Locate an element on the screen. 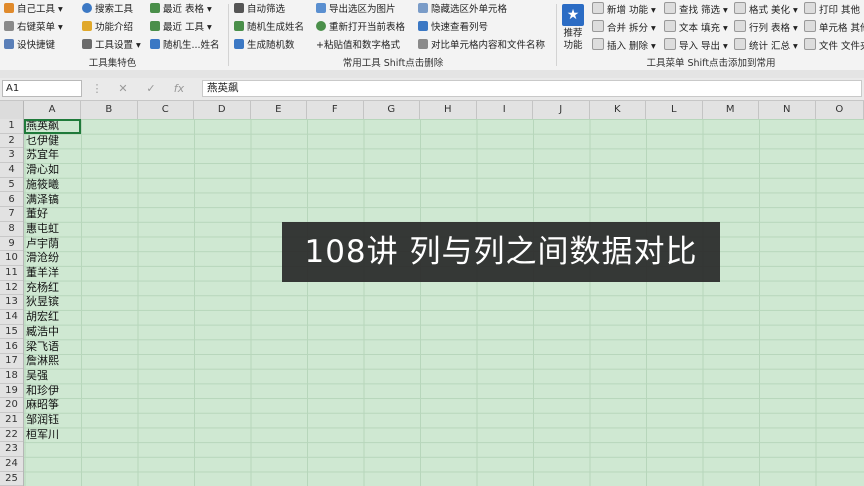  cell-a14: 胡宏红 is located at coordinates (42, 317).